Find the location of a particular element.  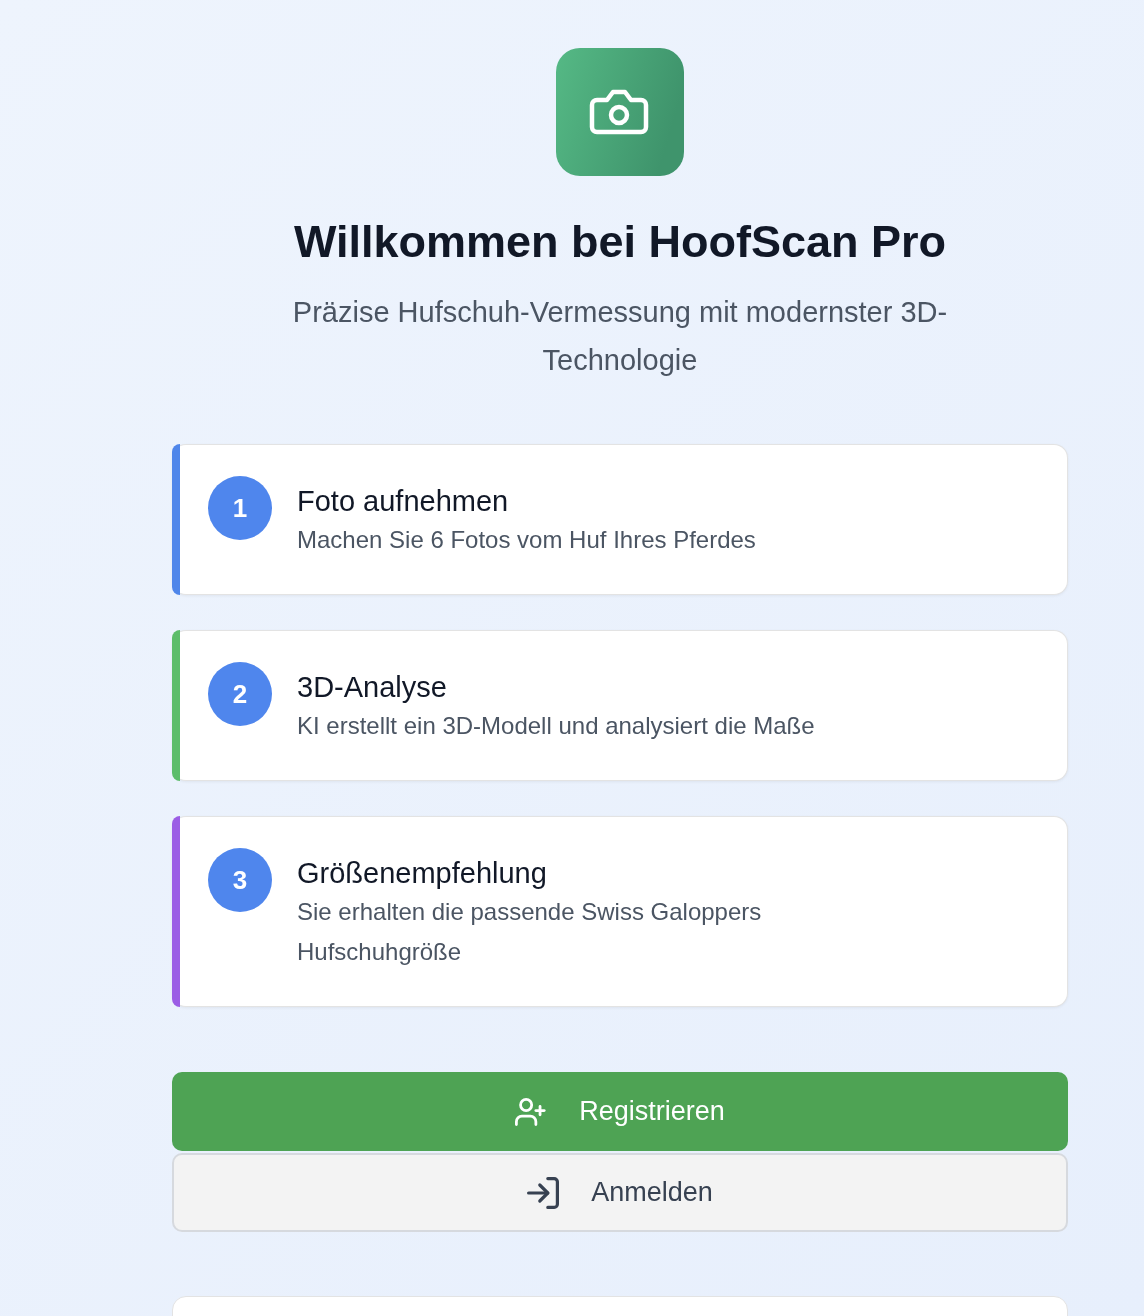

user-plus-icon is located at coordinates (531, 1111).